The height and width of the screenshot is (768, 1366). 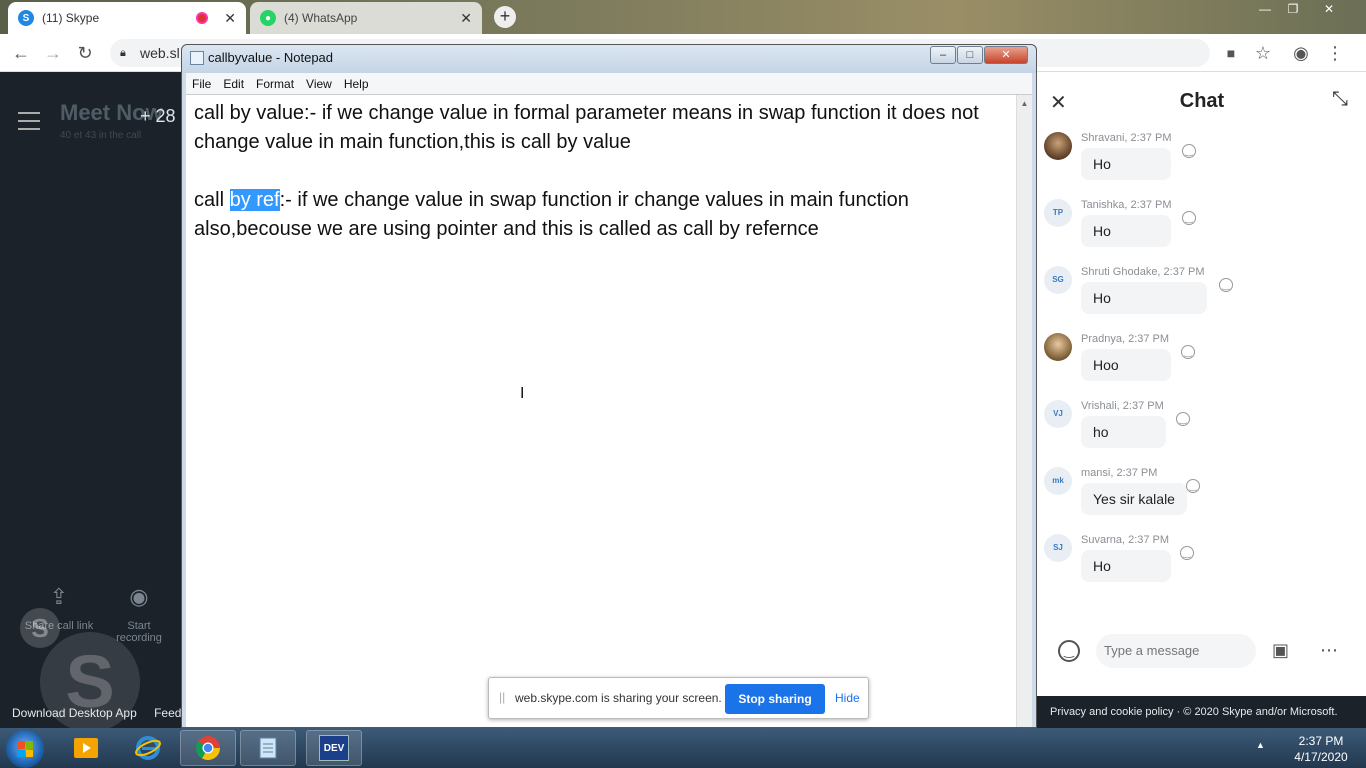 I want to click on hide-button: Hide, so click(x=847, y=698).